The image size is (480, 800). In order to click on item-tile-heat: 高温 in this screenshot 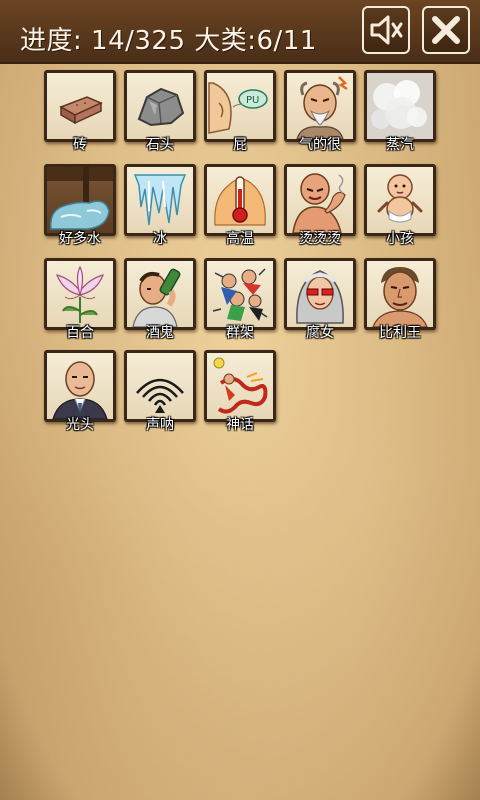, I will do `click(240, 205)`.